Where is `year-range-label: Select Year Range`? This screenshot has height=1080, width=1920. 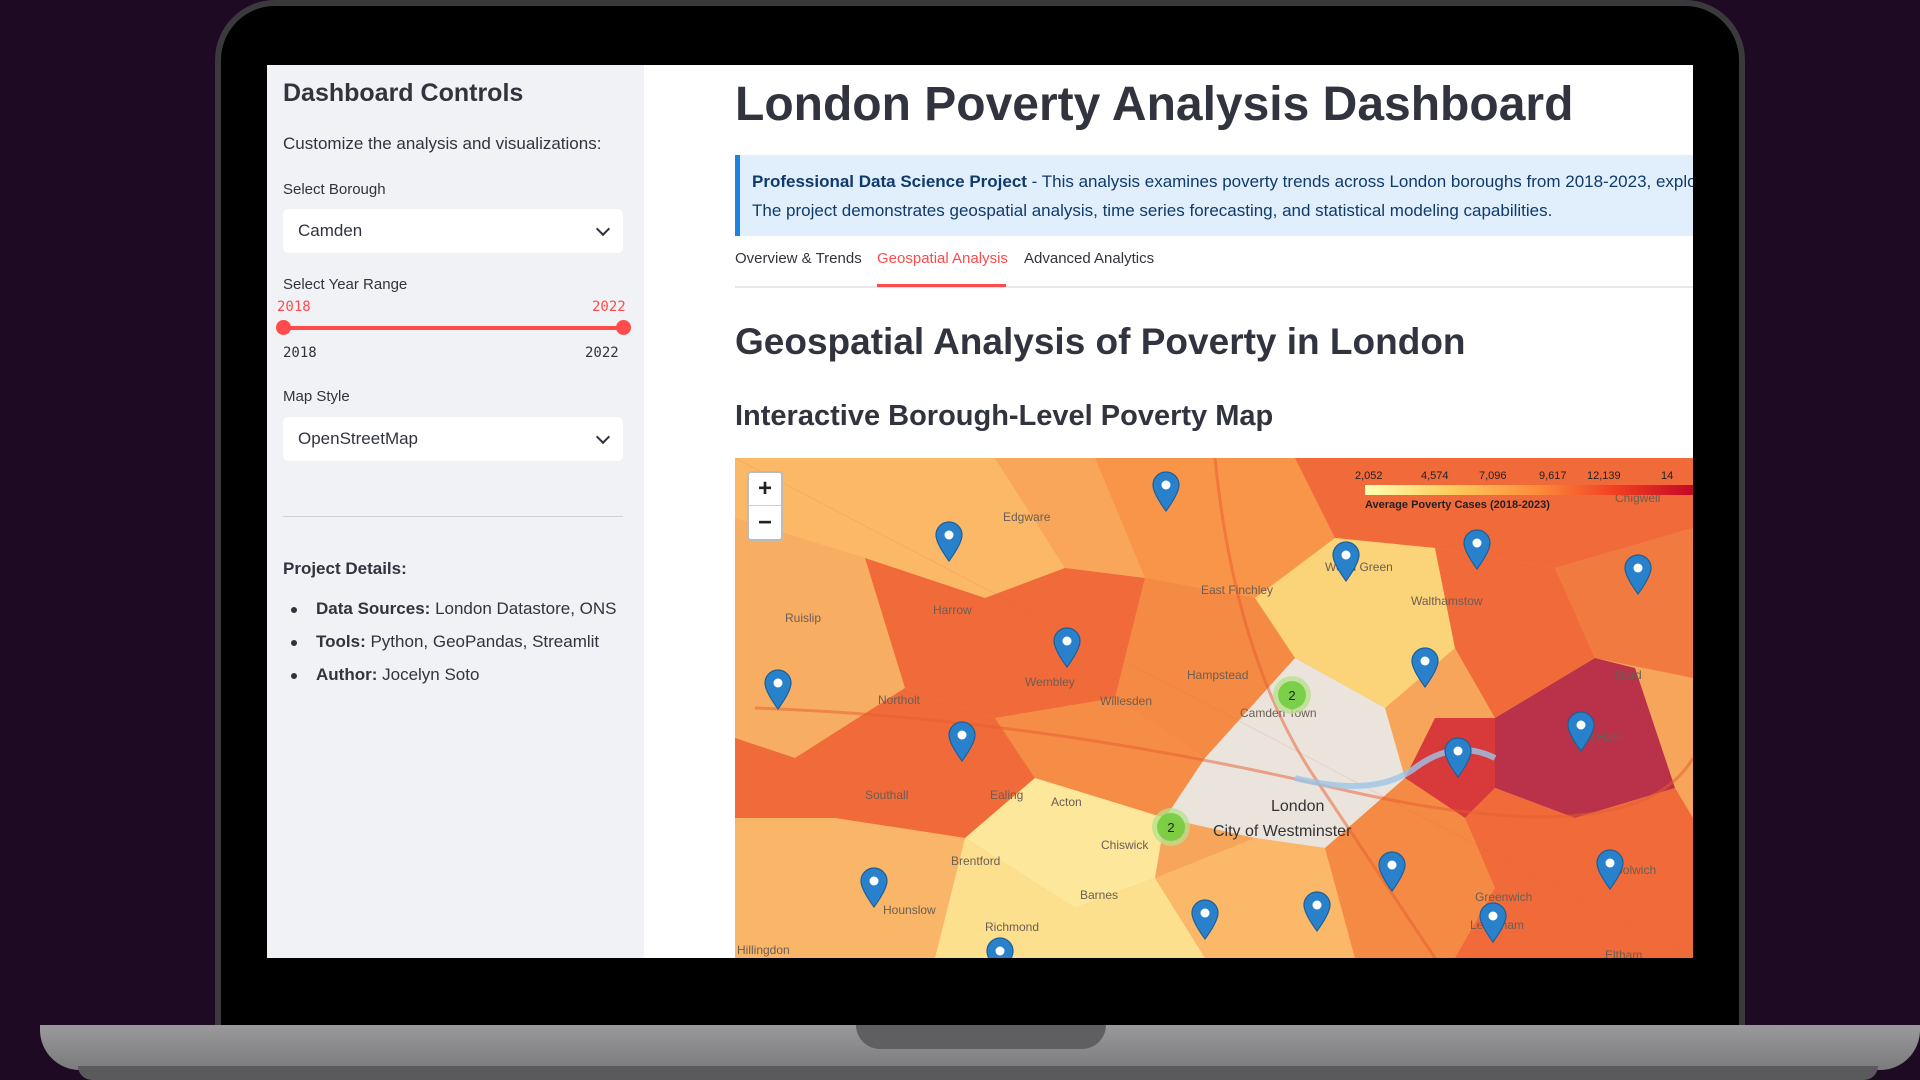 year-range-label: Select Year Range is located at coordinates (345, 284).